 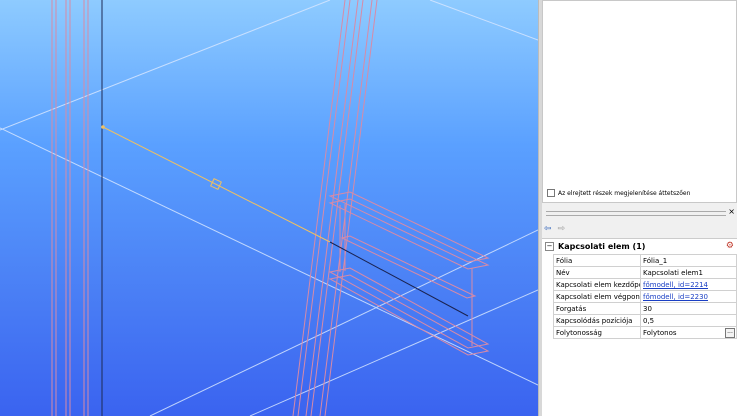 What do you see at coordinates (554, 229) in the screenshot?
I see `property-navigation: ⇦ ⇨` at bounding box center [554, 229].